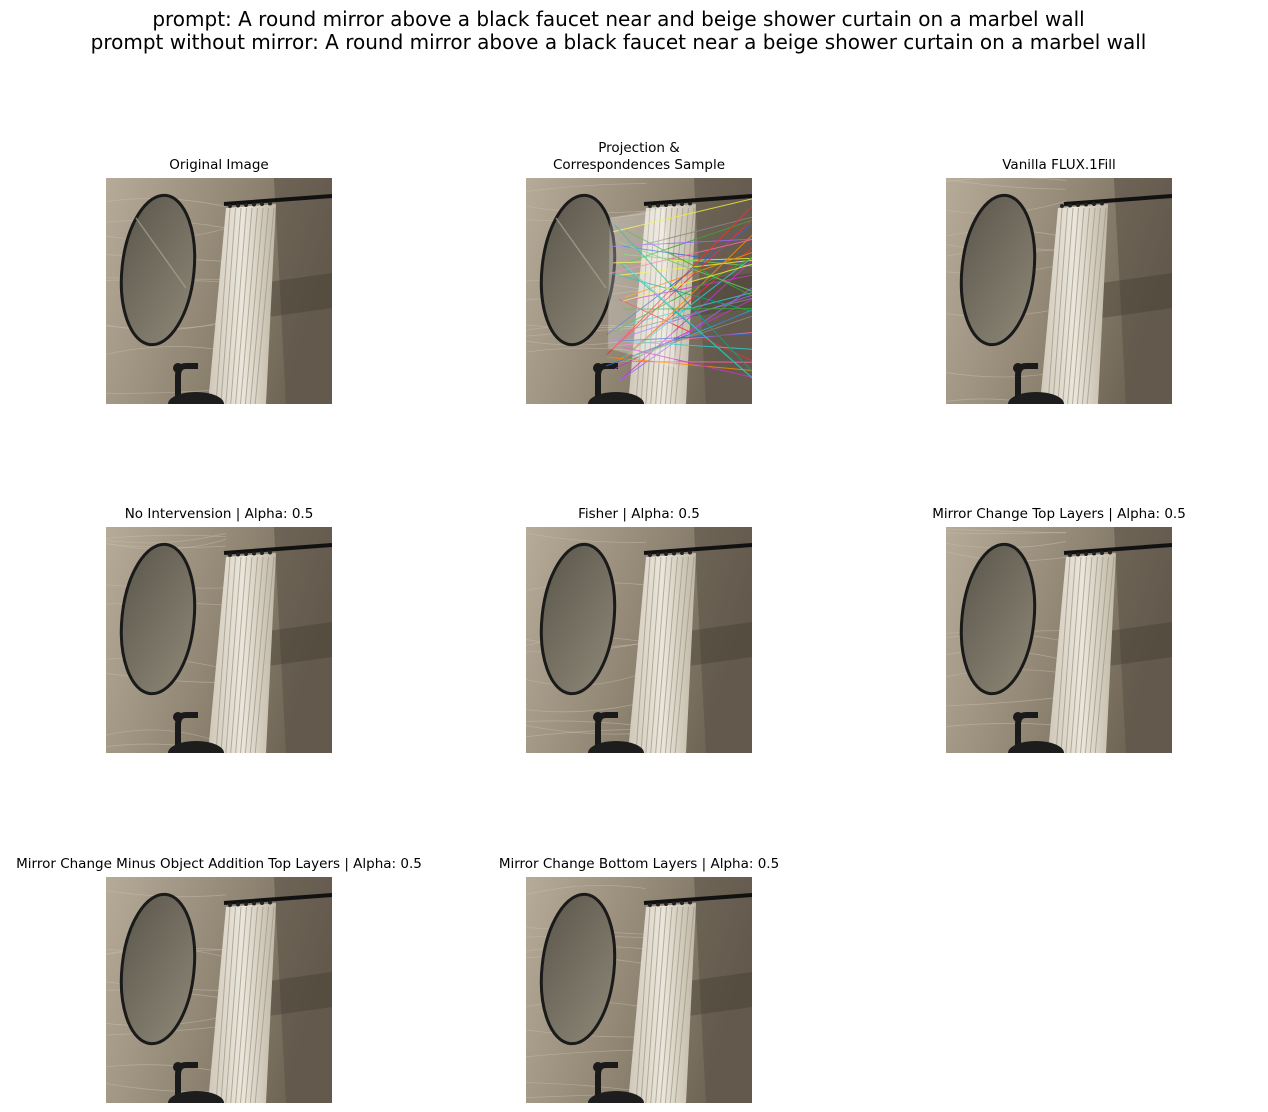  I want to click on panel-title-correspondences-line2: Correspondences Sample, so click(639, 165).